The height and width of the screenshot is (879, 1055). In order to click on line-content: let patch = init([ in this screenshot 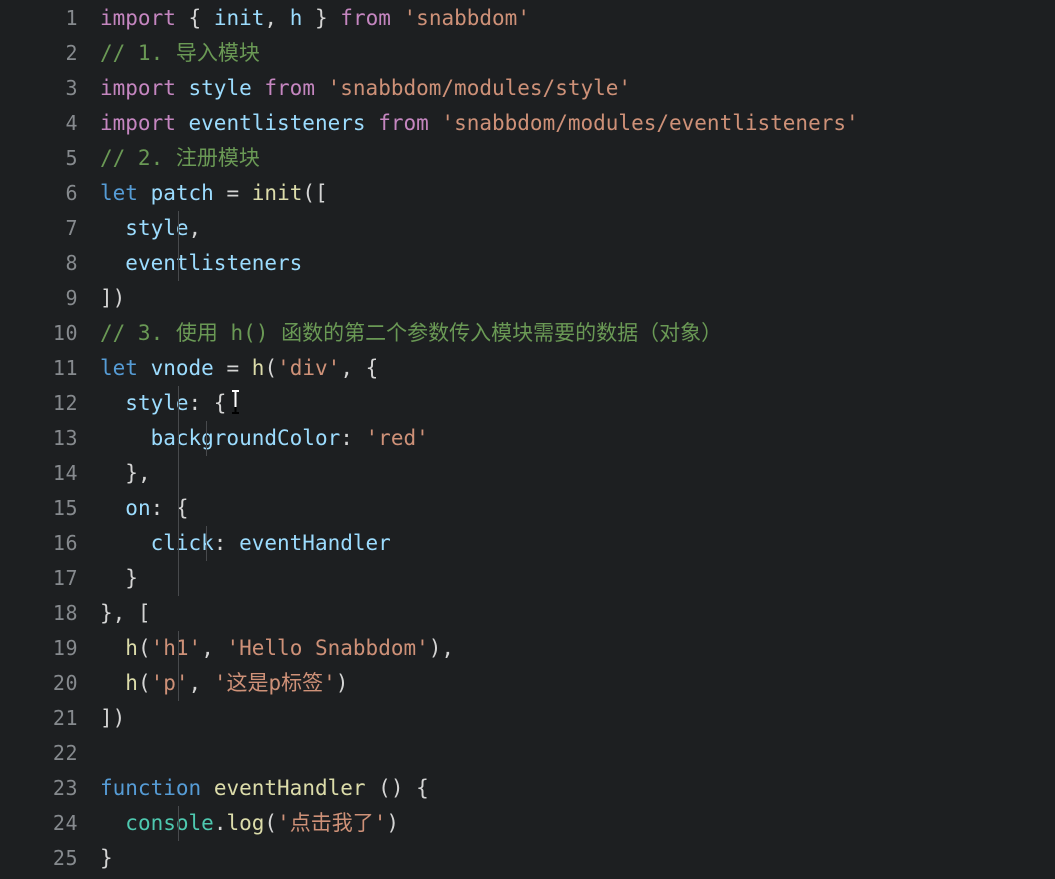, I will do `click(566, 193)`.